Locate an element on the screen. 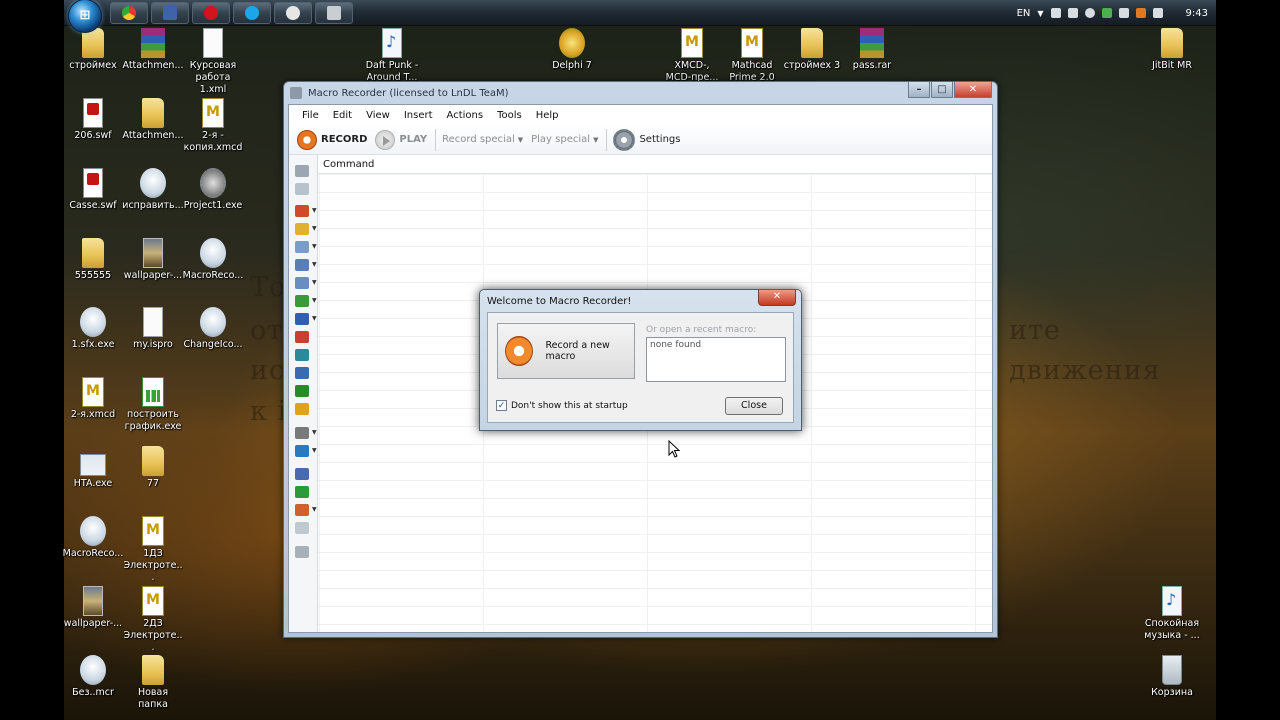 The width and height of the screenshot is (1280, 720). tray-network-icon is located at coordinates (1072, 13).